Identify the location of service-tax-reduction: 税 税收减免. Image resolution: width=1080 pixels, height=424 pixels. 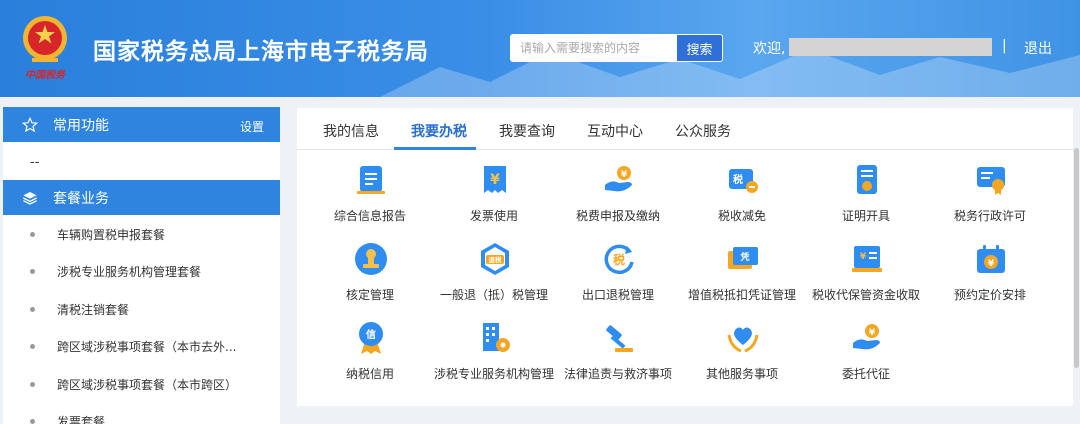
(742, 198).